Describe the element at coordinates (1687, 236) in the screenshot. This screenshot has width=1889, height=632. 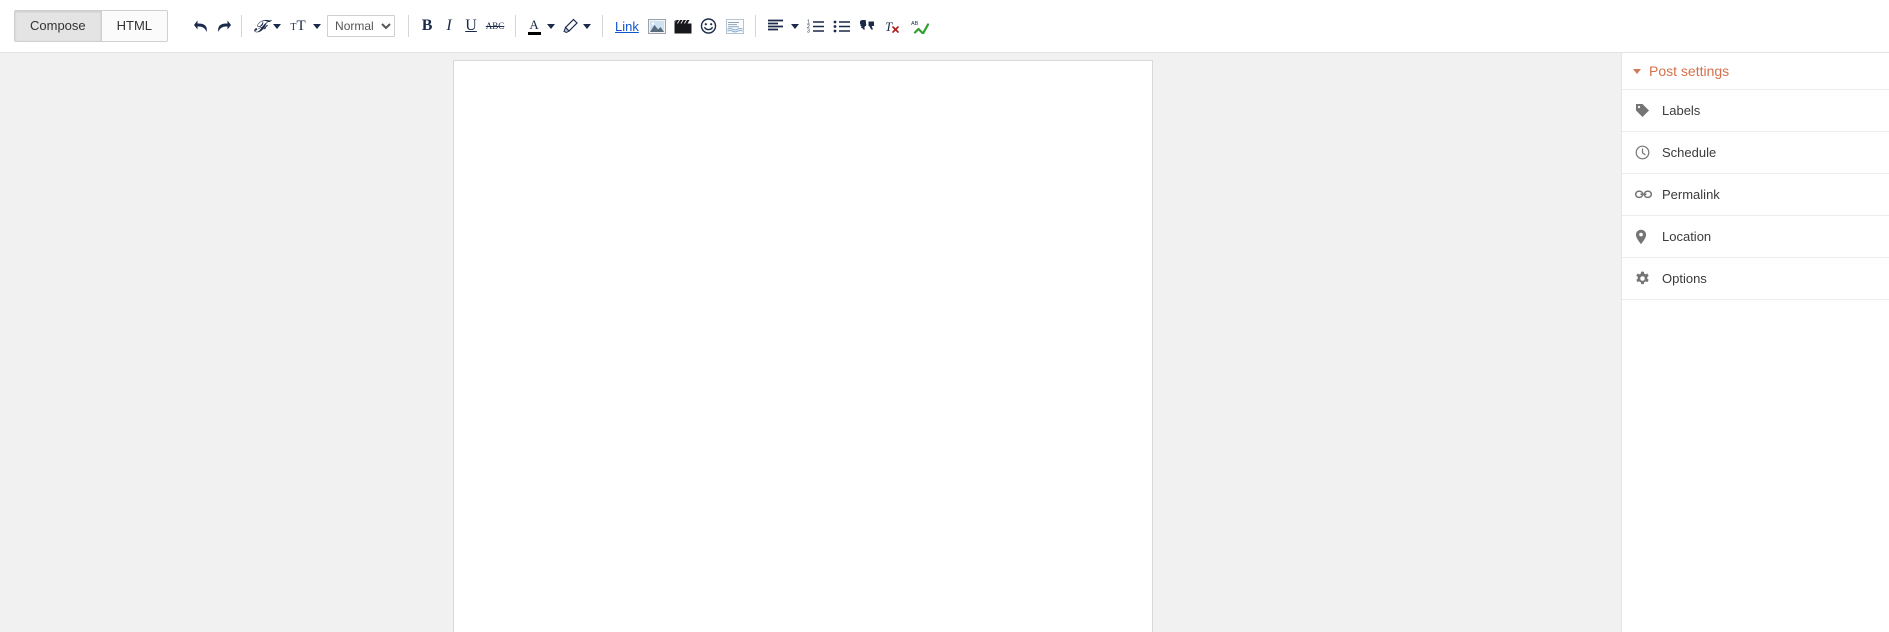
I see `sidebar-item-label: Location` at that location.